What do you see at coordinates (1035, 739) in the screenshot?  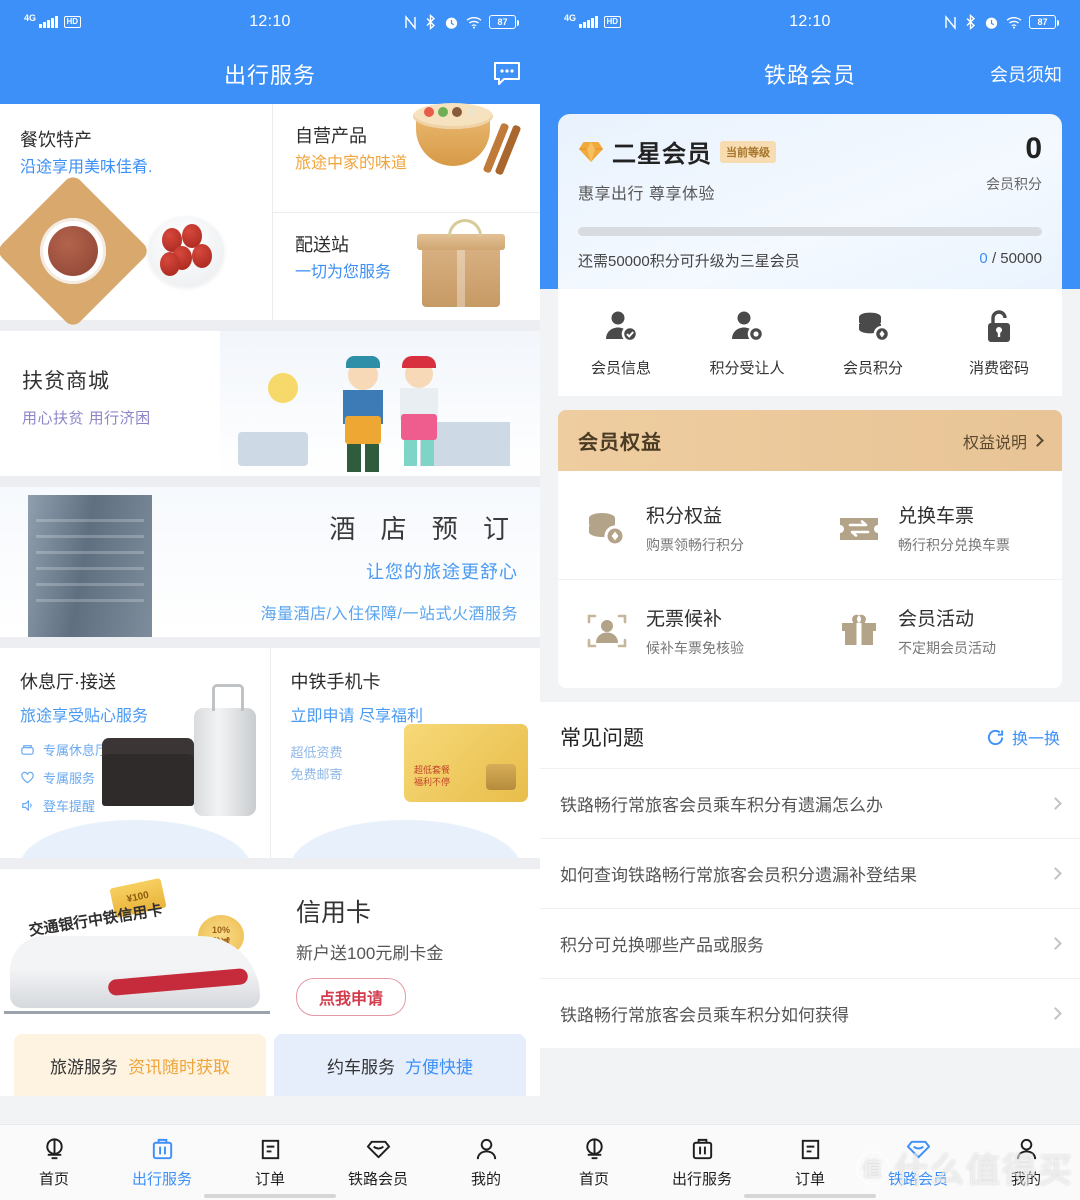 I see `faq-refresh-label: 换一换` at bounding box center [1035, 739].